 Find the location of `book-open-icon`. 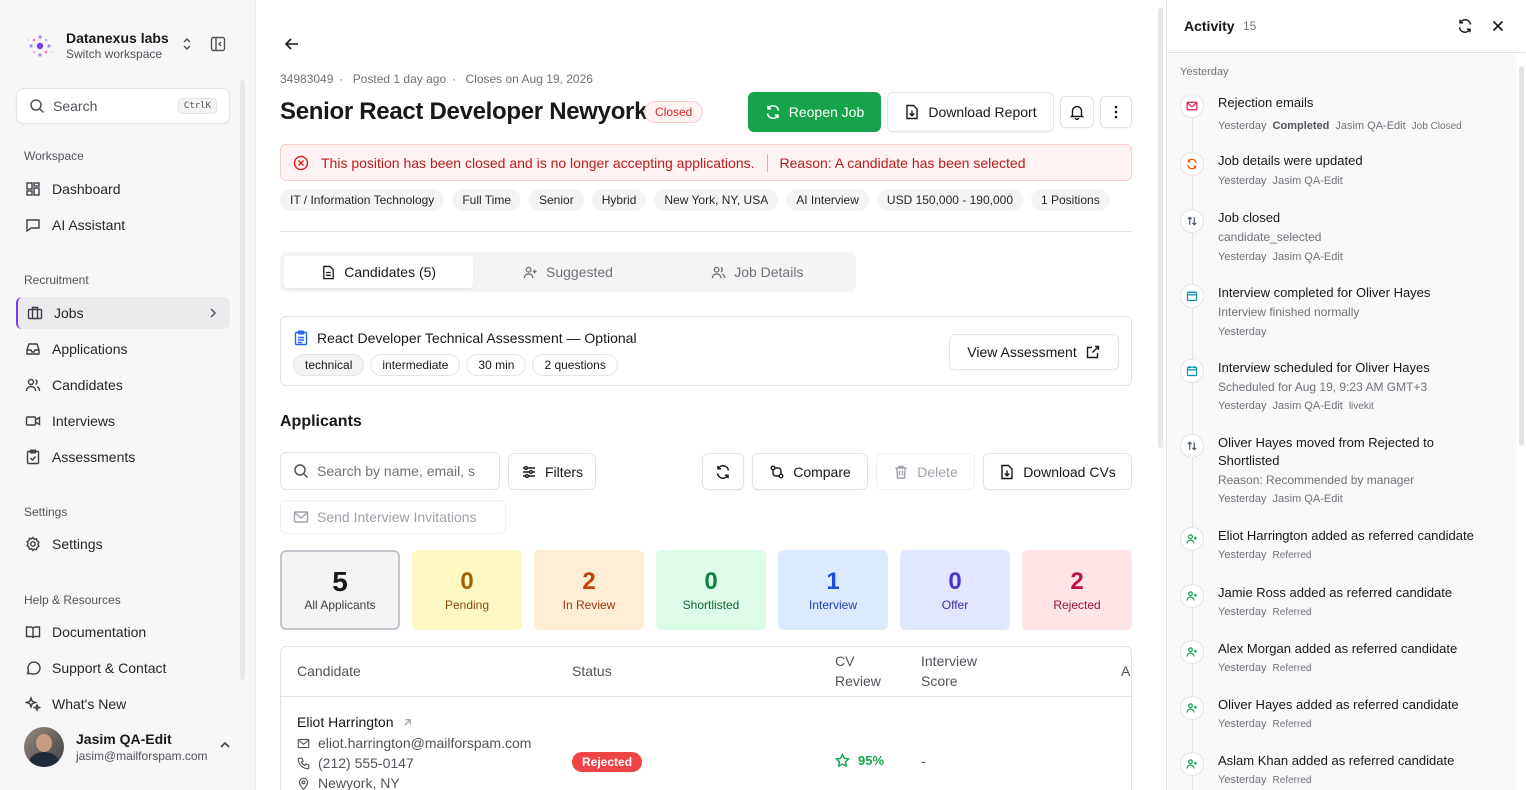

book-open-icon is located at coordinates (33, 632).